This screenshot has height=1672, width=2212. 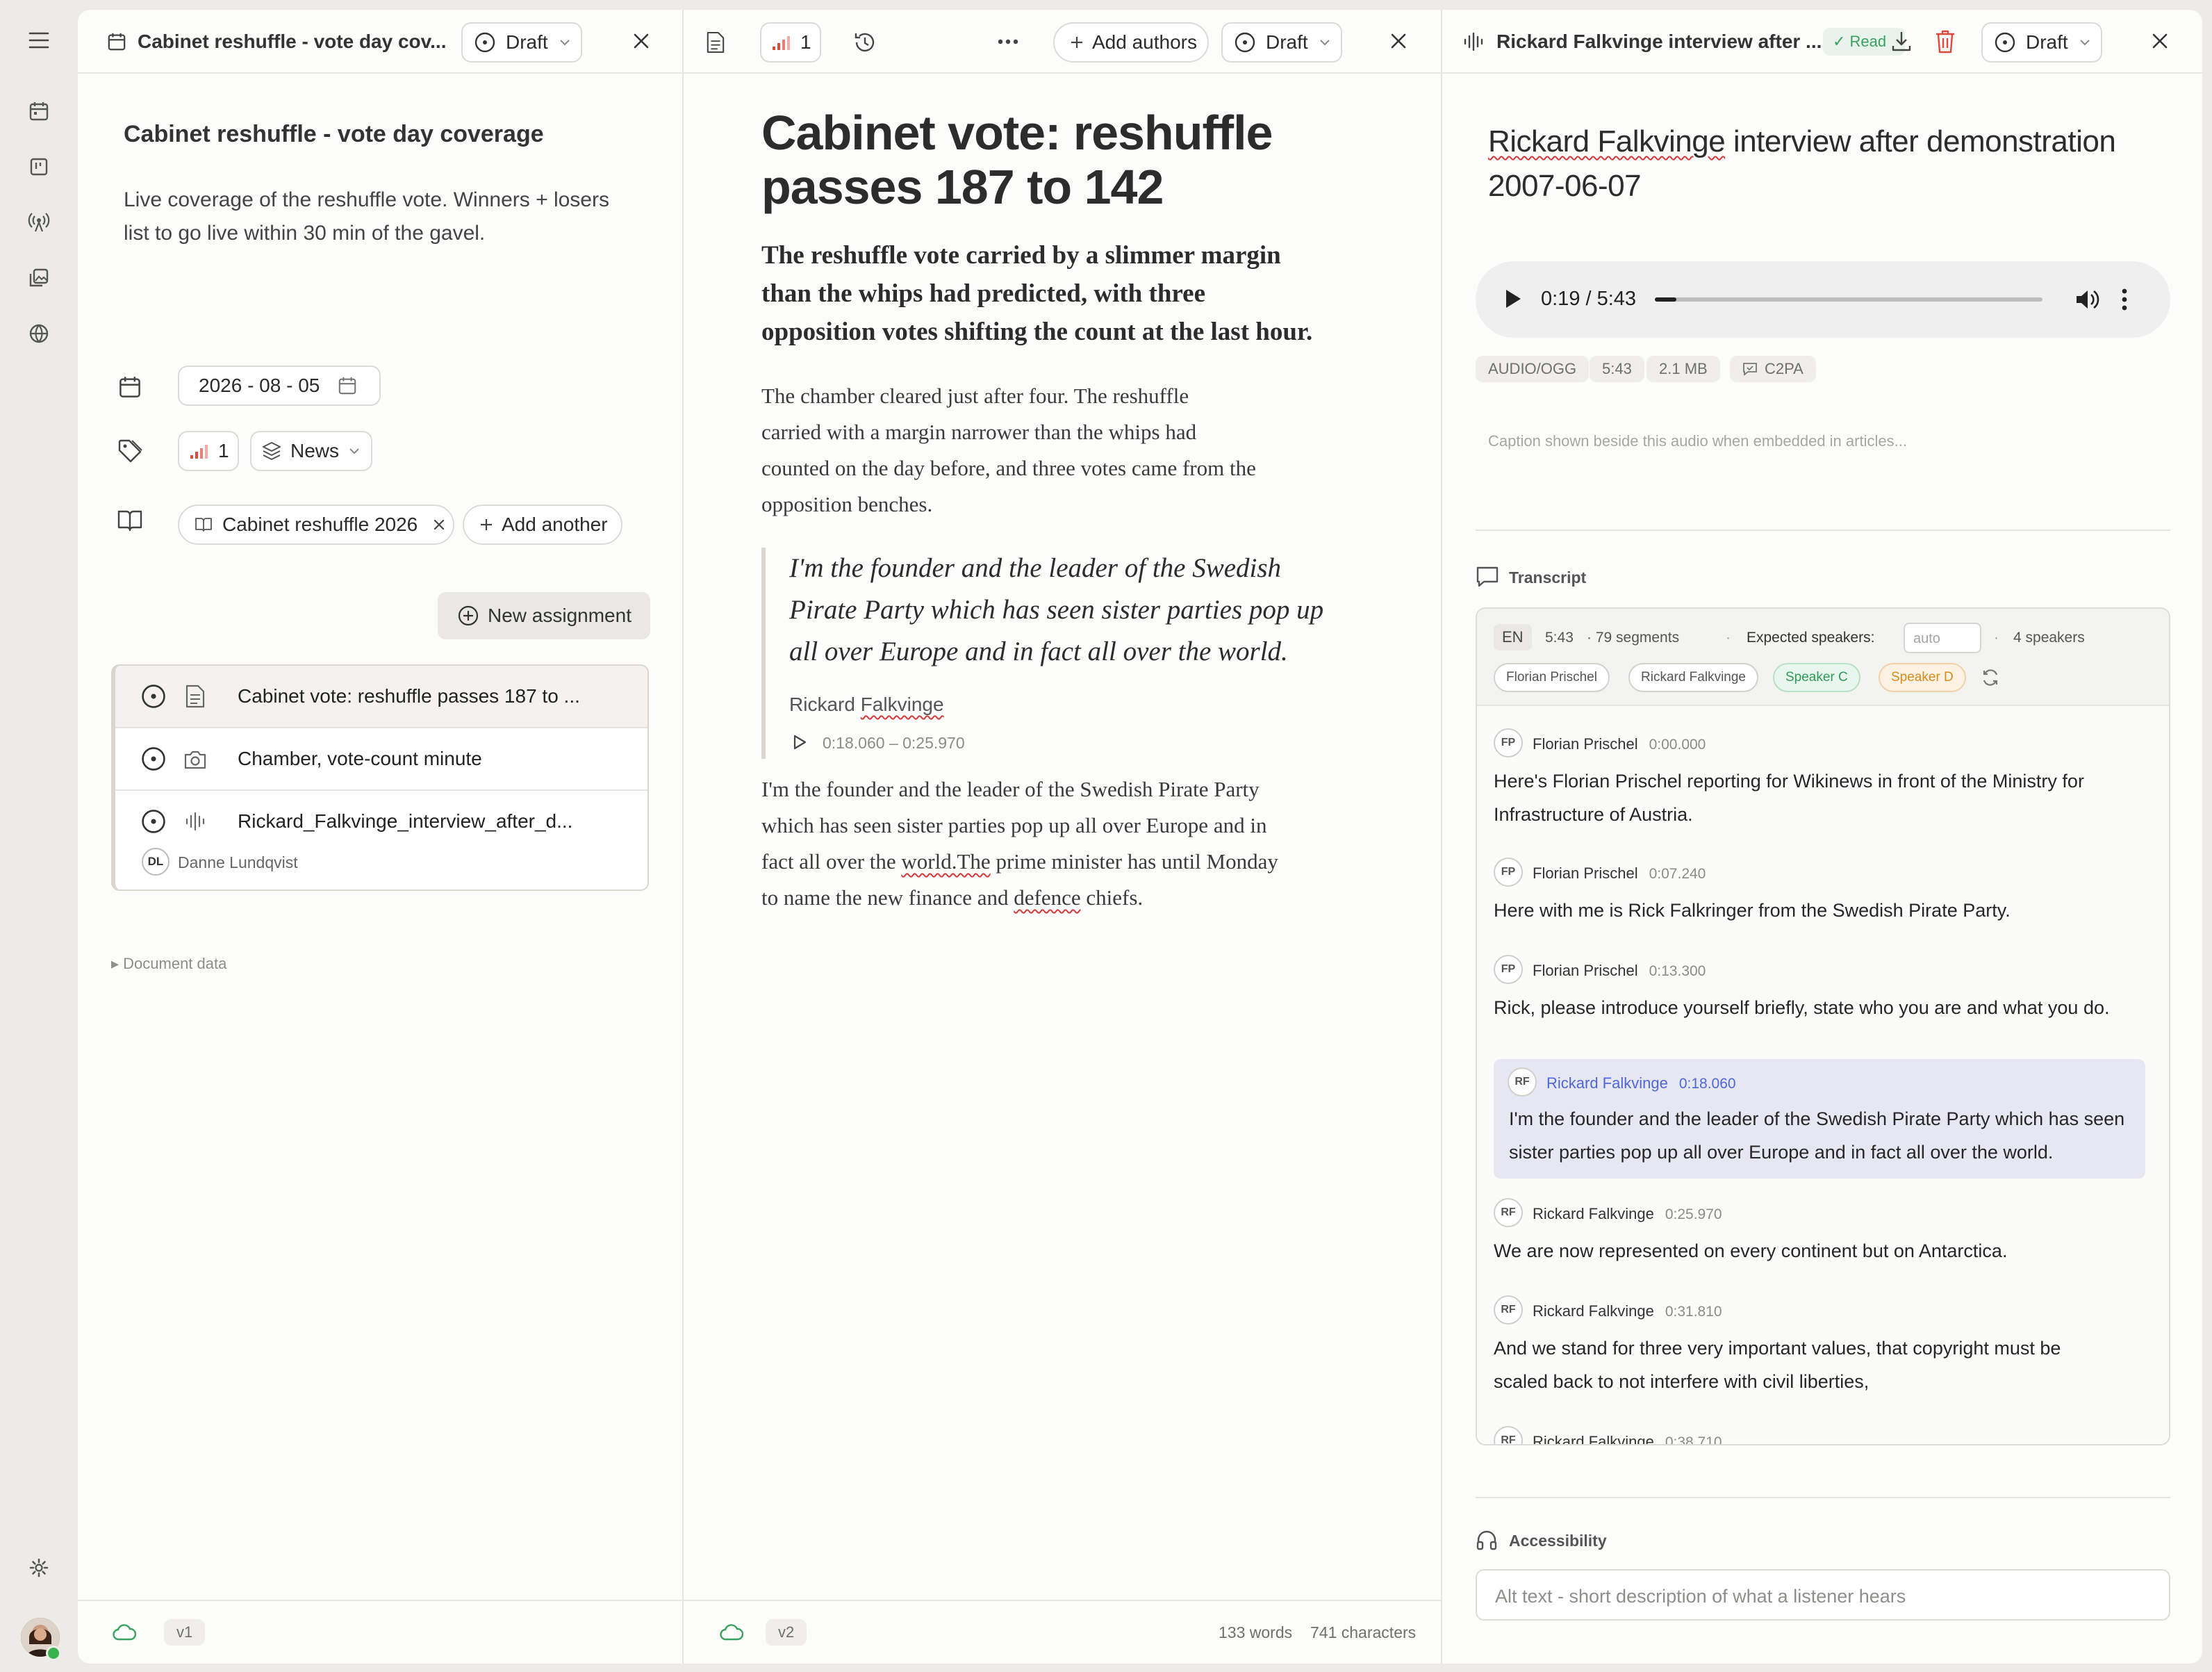 I want to click on menu-icon, so click(x=39, y=40).